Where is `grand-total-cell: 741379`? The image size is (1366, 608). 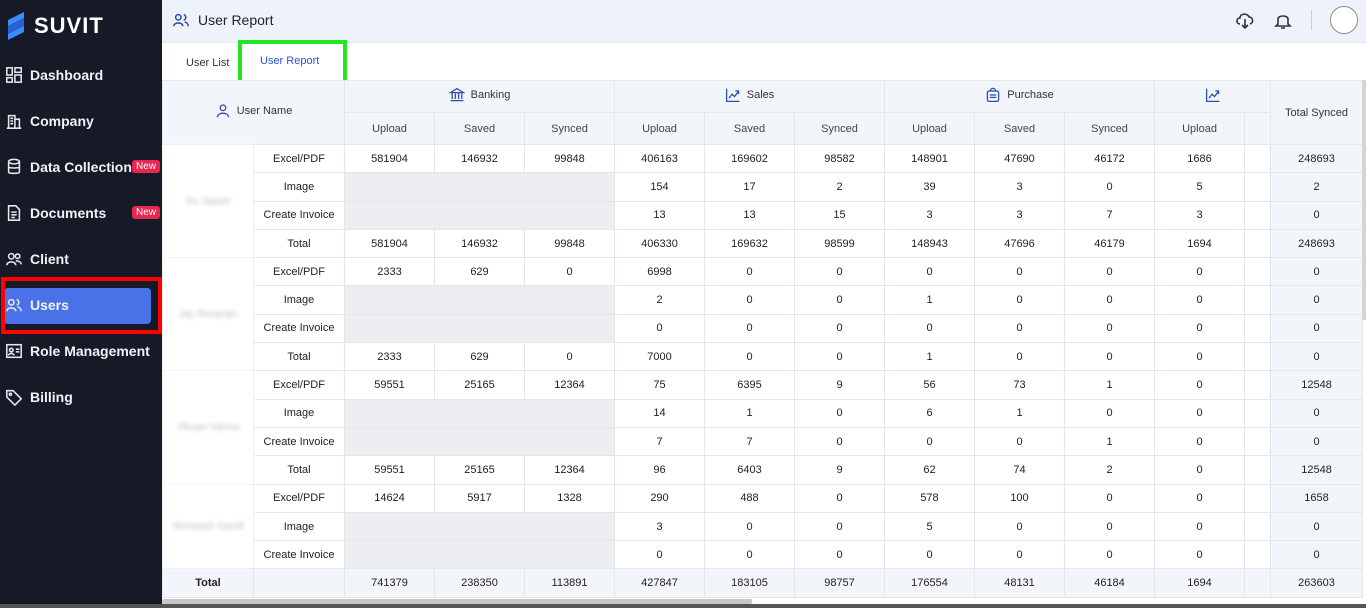
grand-total-cell: 741379 is located at coordinates (389, 583).